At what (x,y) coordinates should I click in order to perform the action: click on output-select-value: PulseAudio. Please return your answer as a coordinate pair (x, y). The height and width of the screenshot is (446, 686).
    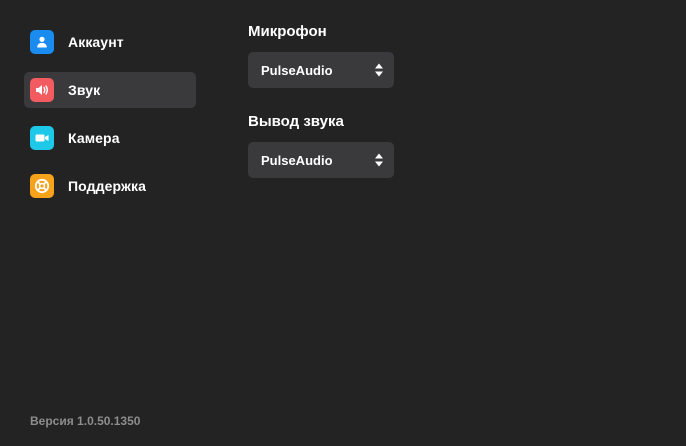
    Looking at the image, I should click on (297, 160).